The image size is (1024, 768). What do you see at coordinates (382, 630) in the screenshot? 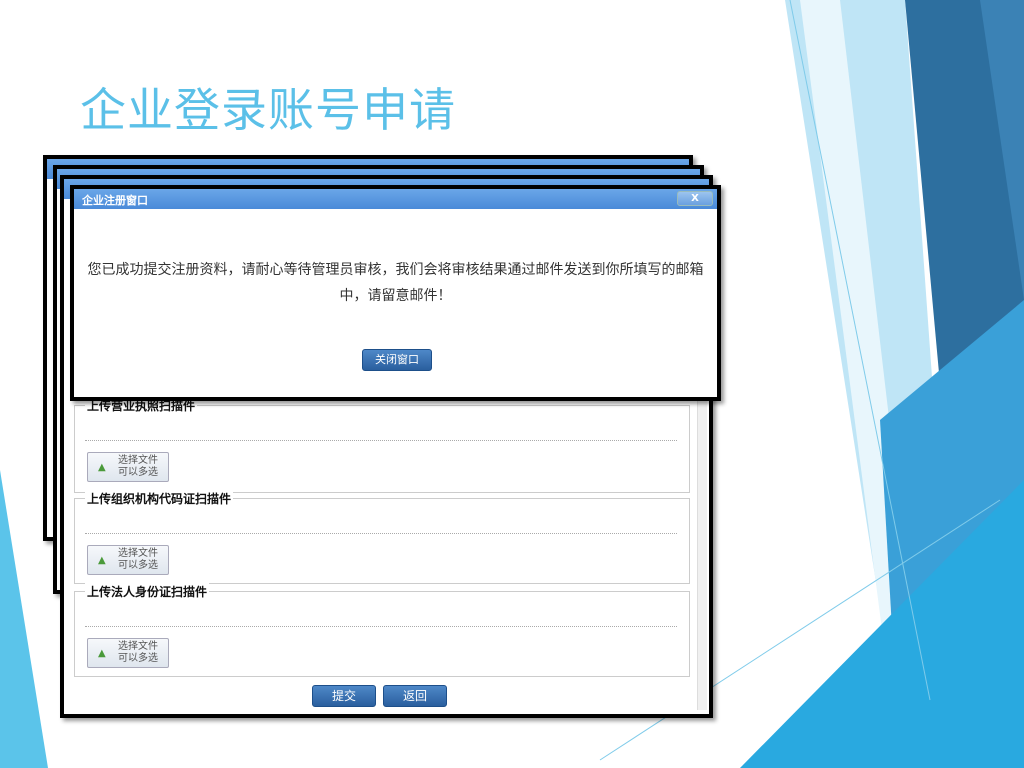
I see `upload-section-legal-id: 上传法人身份证扫描件 ▲ 选择文件 可以多选` at bounding box center [382, 630].